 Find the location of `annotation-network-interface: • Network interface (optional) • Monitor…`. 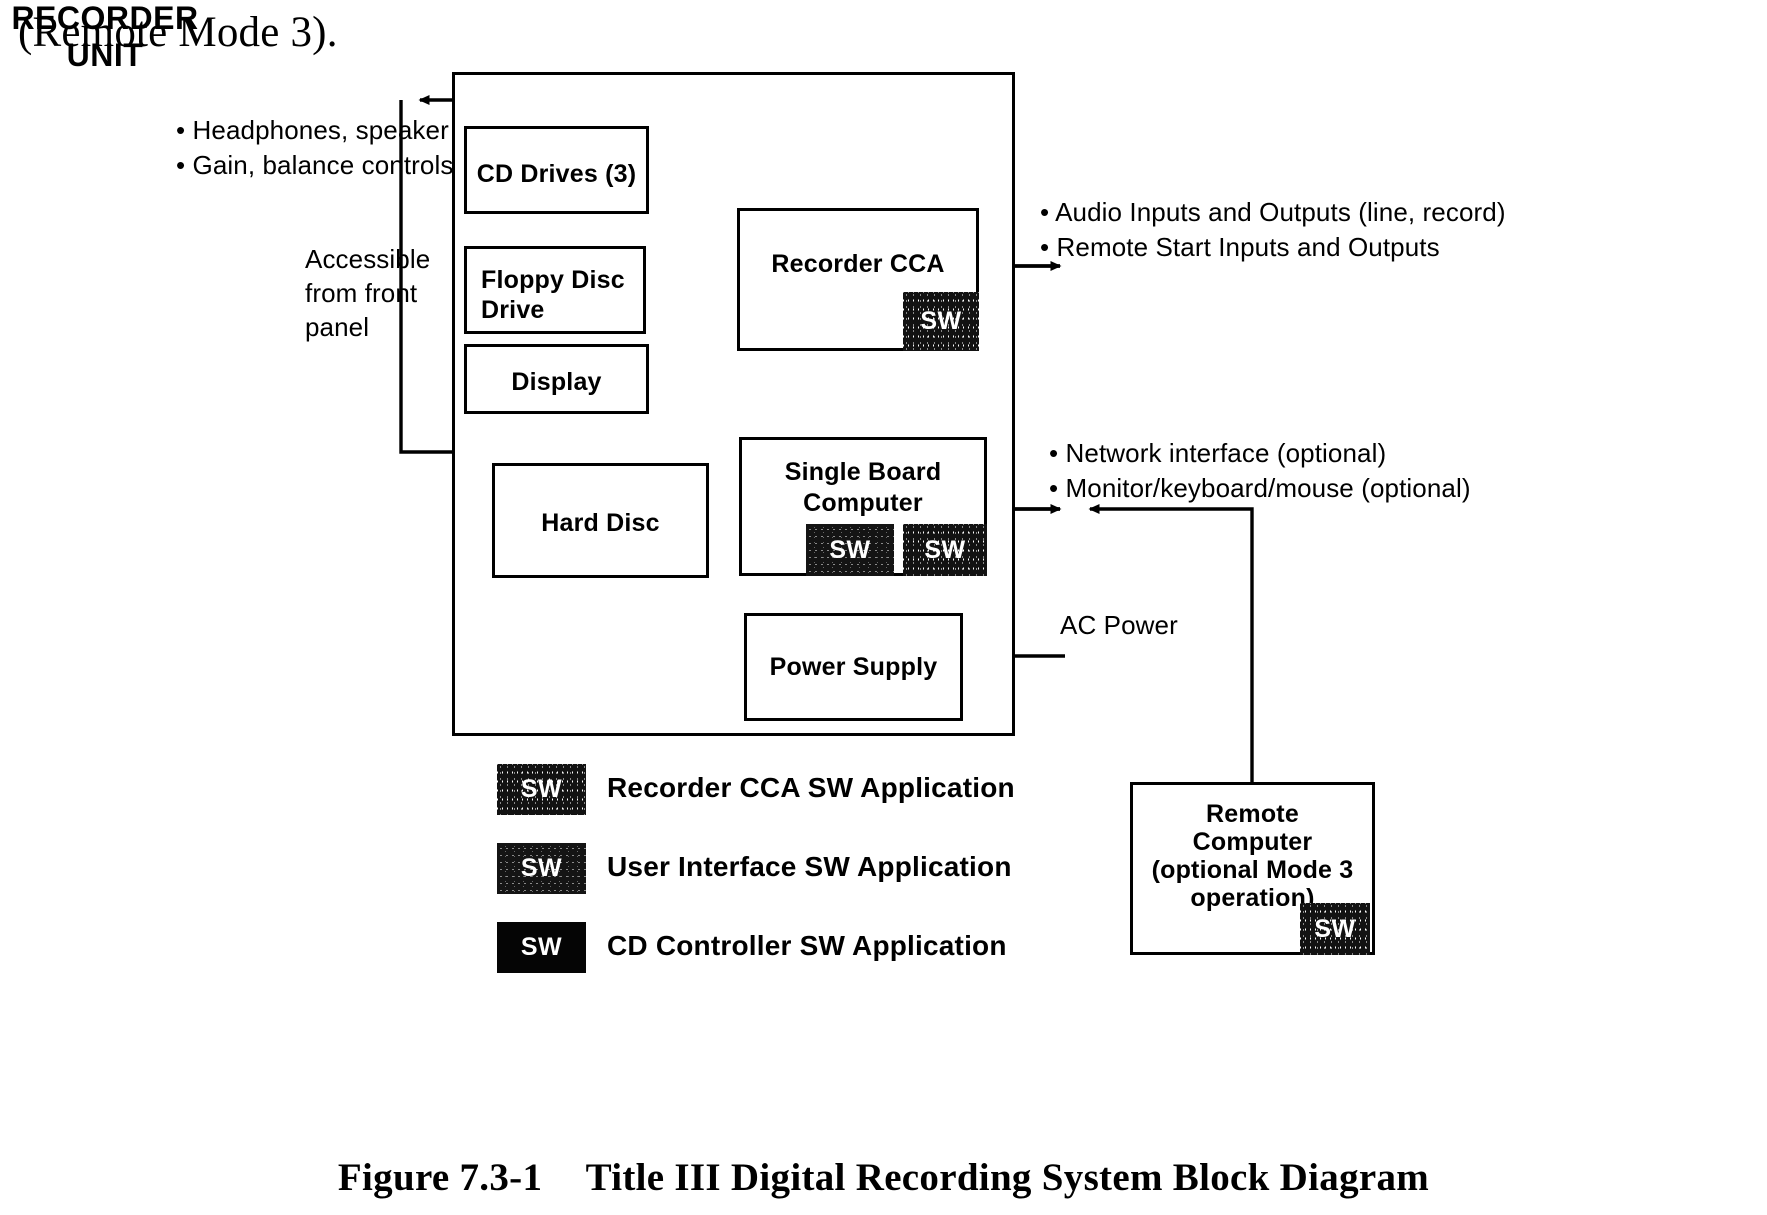

annotation-network-interface: • Network interface (optional) • Monitor… is located at coordinates (1260, 470).